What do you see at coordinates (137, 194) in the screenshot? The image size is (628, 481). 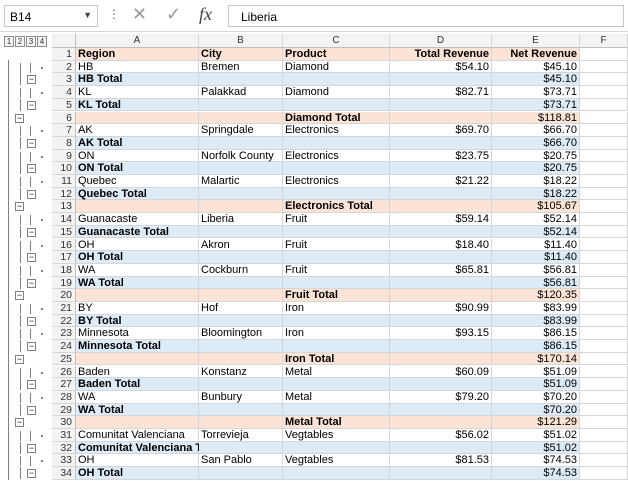 I see `cell-a: Quebec Total` at bounding box center [137, 194].